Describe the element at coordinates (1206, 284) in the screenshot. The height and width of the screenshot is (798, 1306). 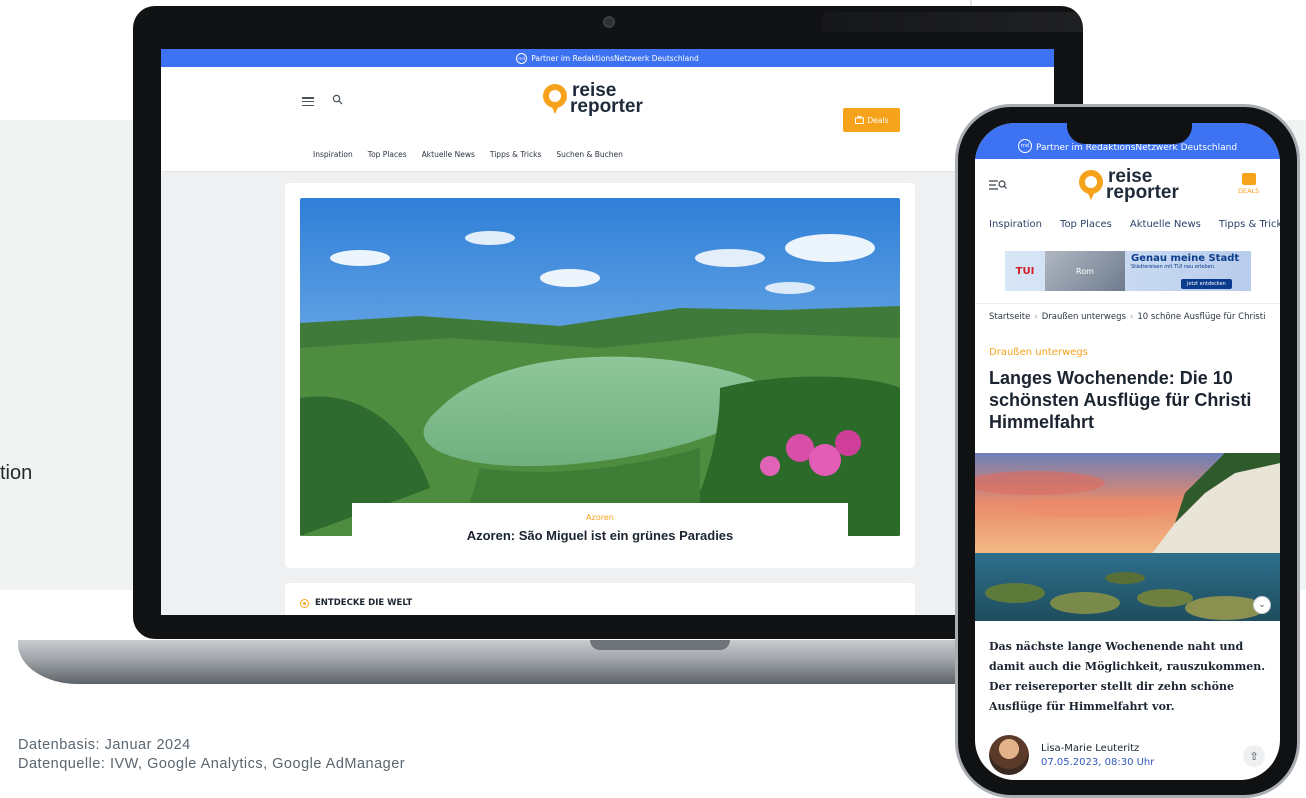
I see `ad-cta-button: Jetzt entdecken` at that location.